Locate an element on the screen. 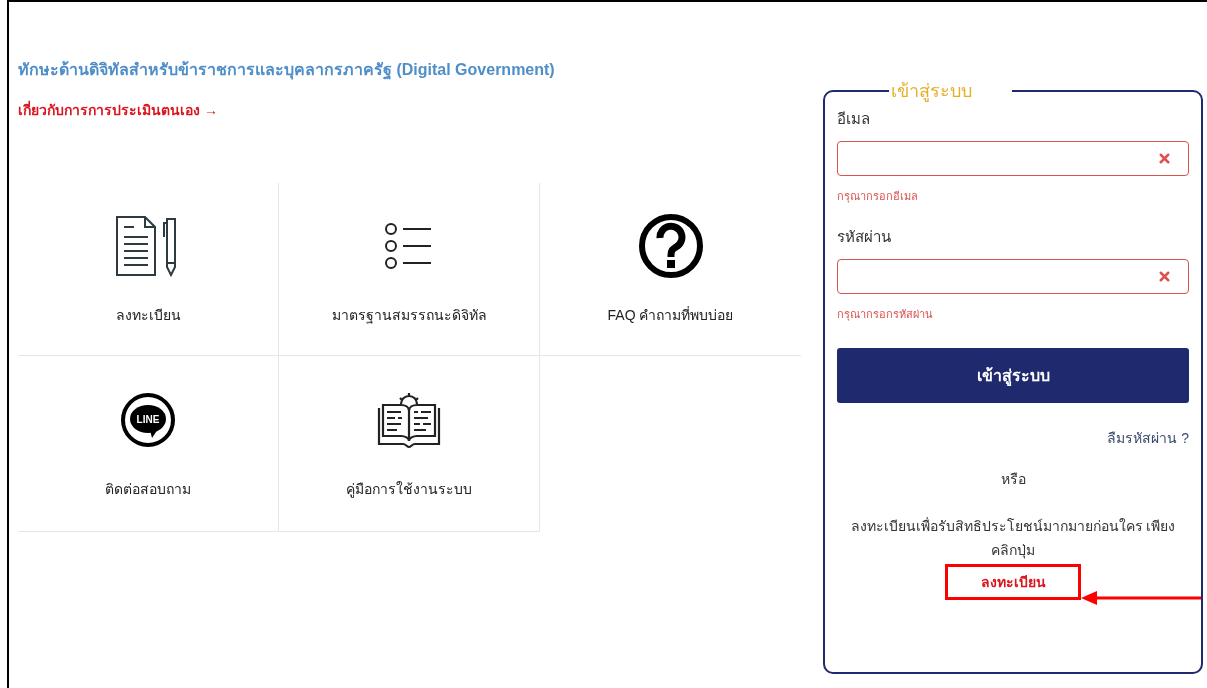  list-icon is located at coordinates (409, 245).